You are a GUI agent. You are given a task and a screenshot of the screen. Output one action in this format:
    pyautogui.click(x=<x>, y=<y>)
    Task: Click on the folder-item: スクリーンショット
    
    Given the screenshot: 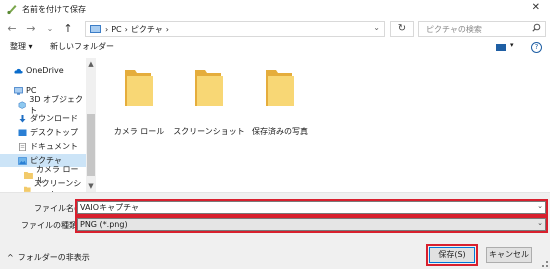 What is the action you would take?
    pyautogui.click(x=209, y=101)
    